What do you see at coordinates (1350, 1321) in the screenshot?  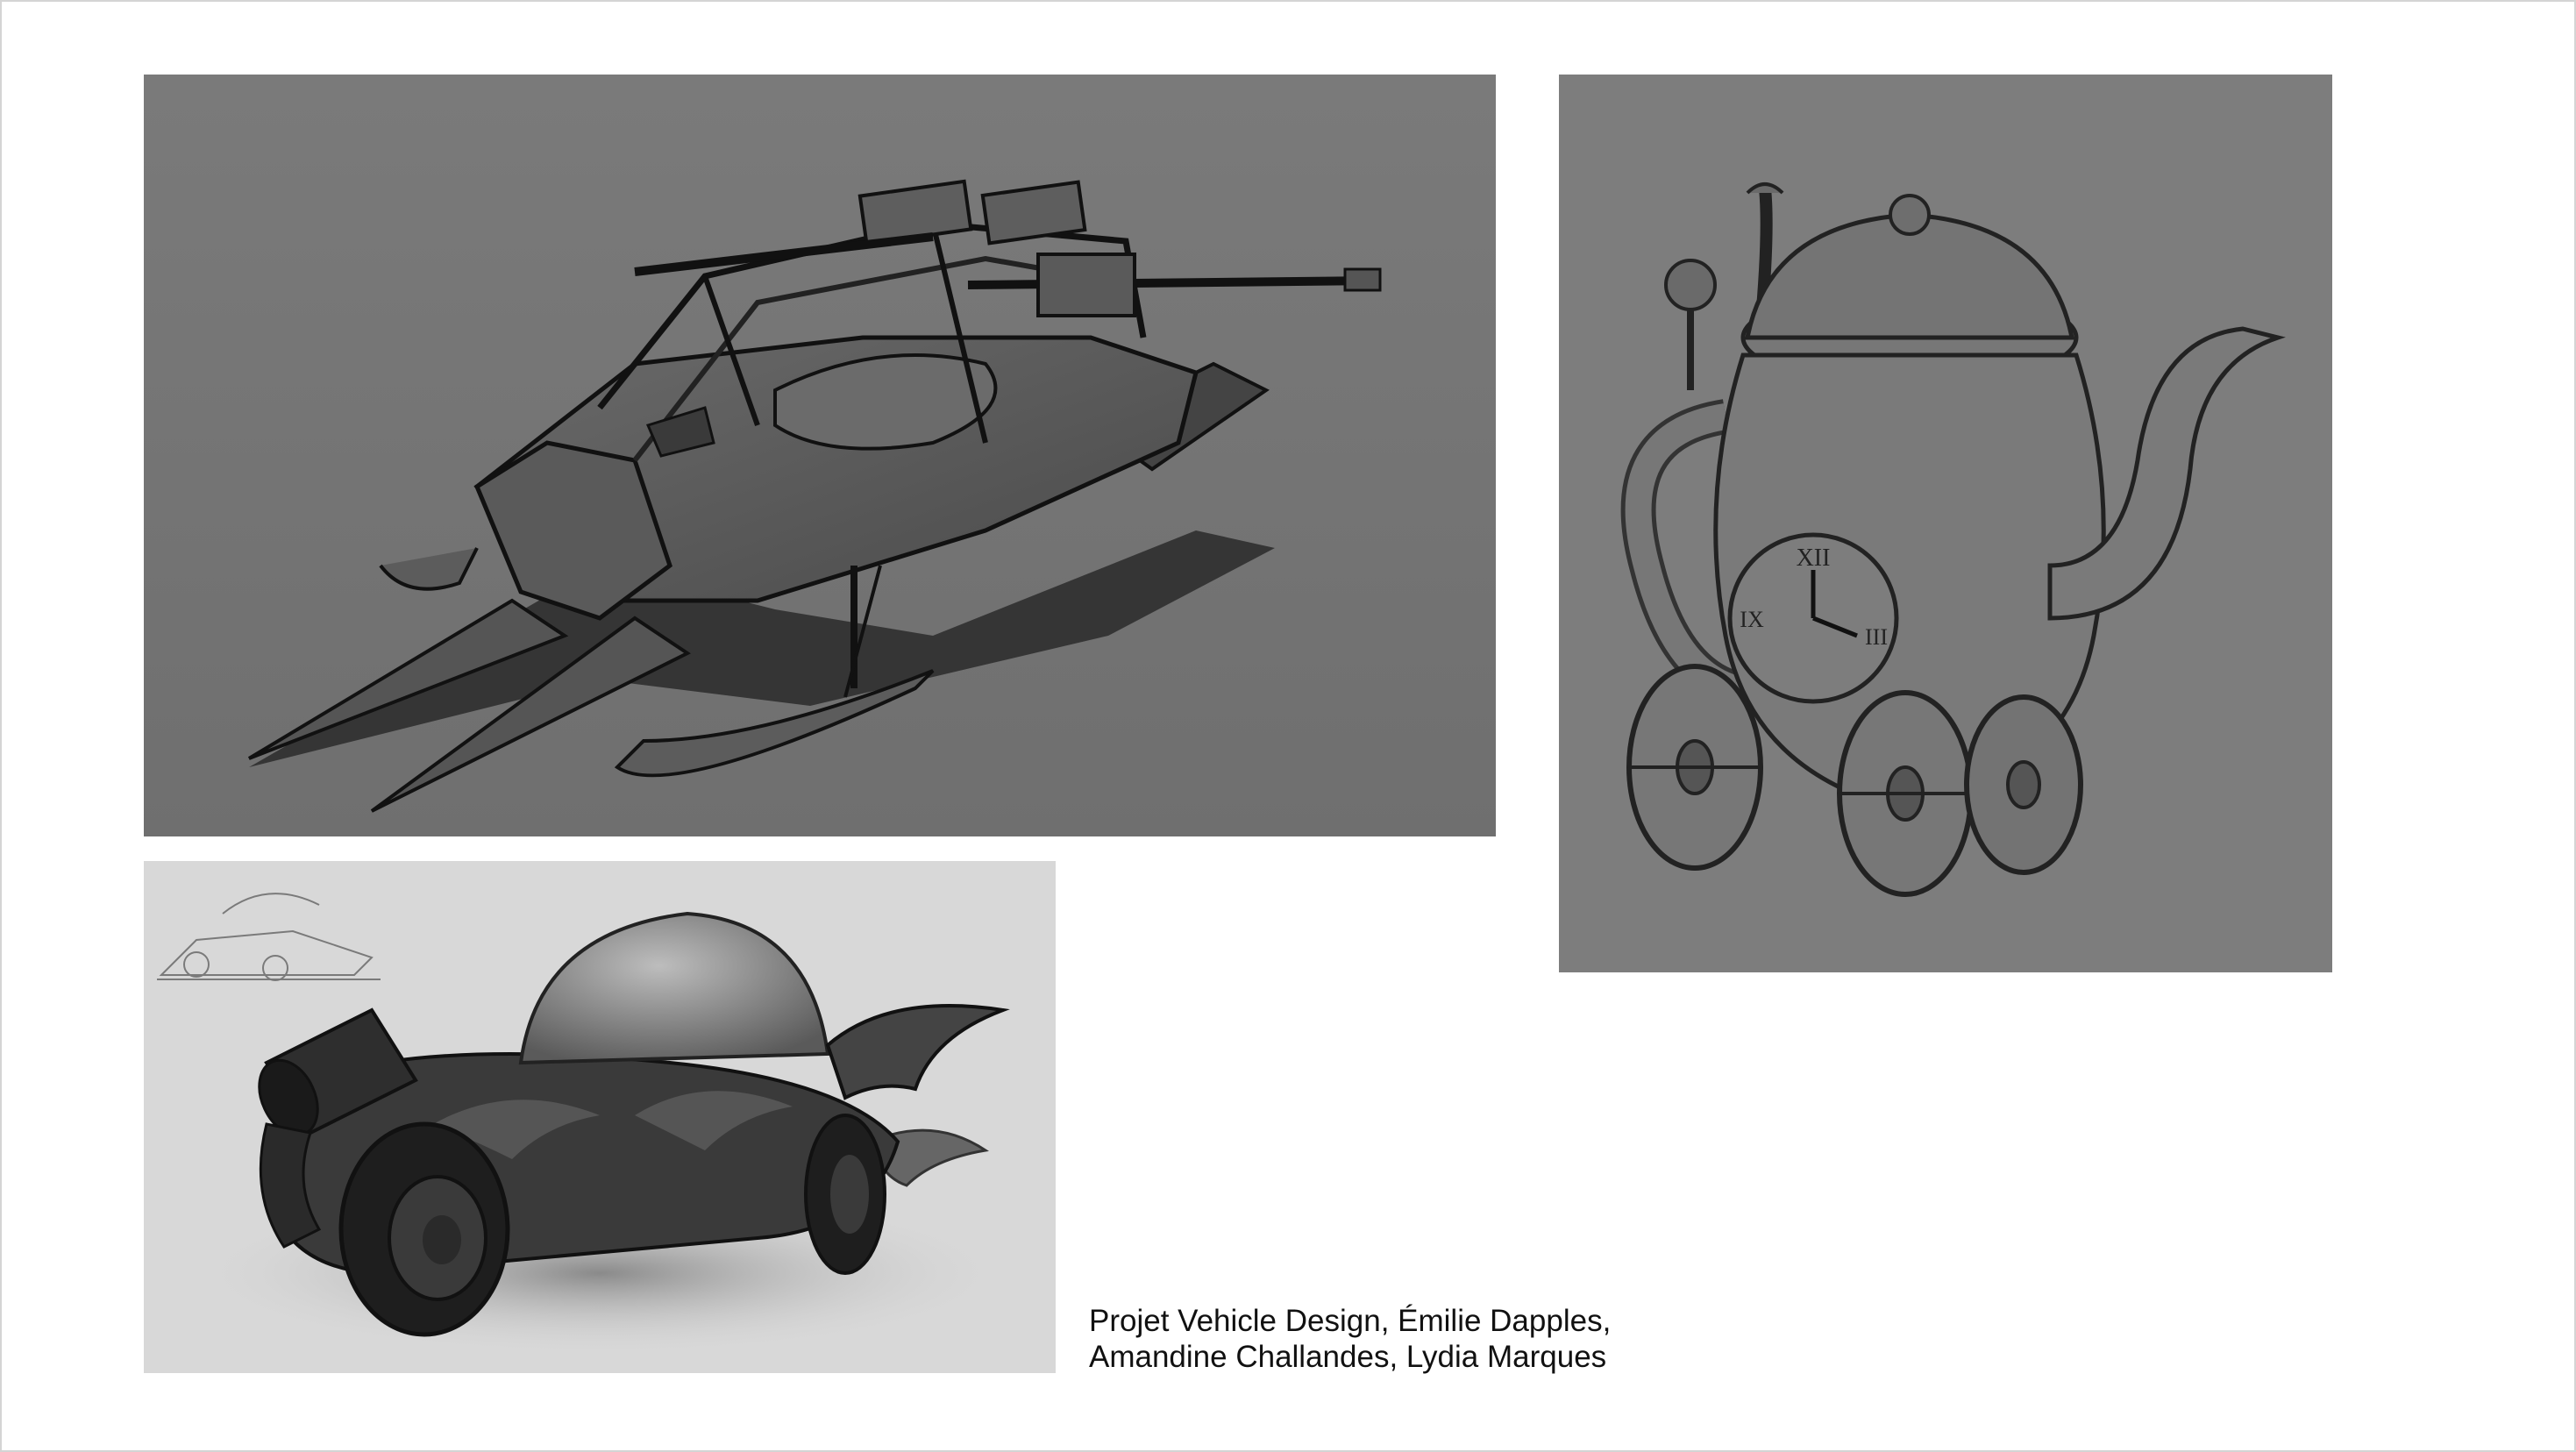 I see `caption-line-1: Projet Vehicle Design, Émilie Dapples,` at bounding box center [1350, 1321].